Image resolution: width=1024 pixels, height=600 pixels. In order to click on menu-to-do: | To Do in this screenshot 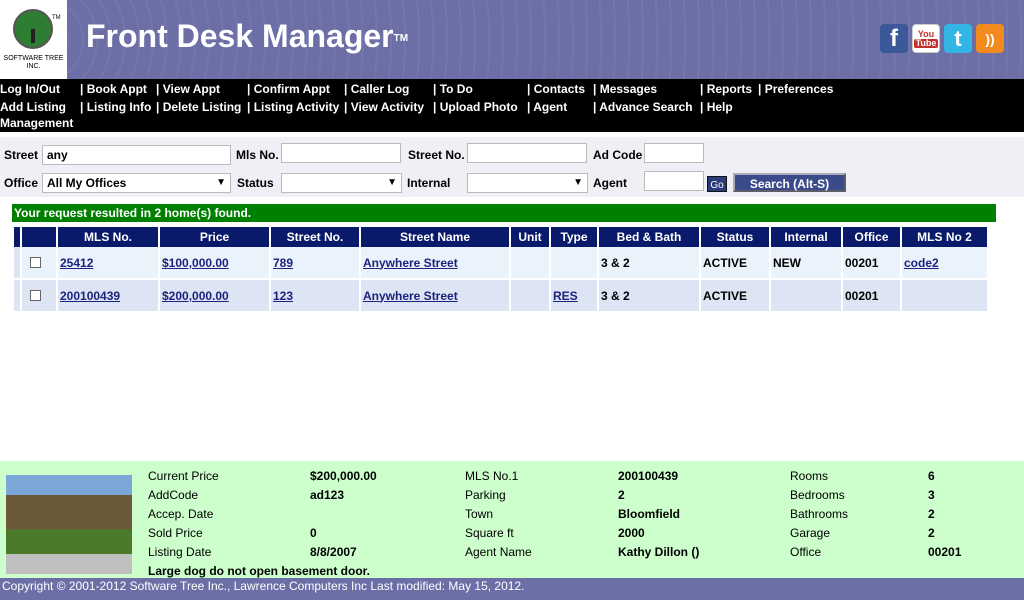, I will do `click(453, 89)`.